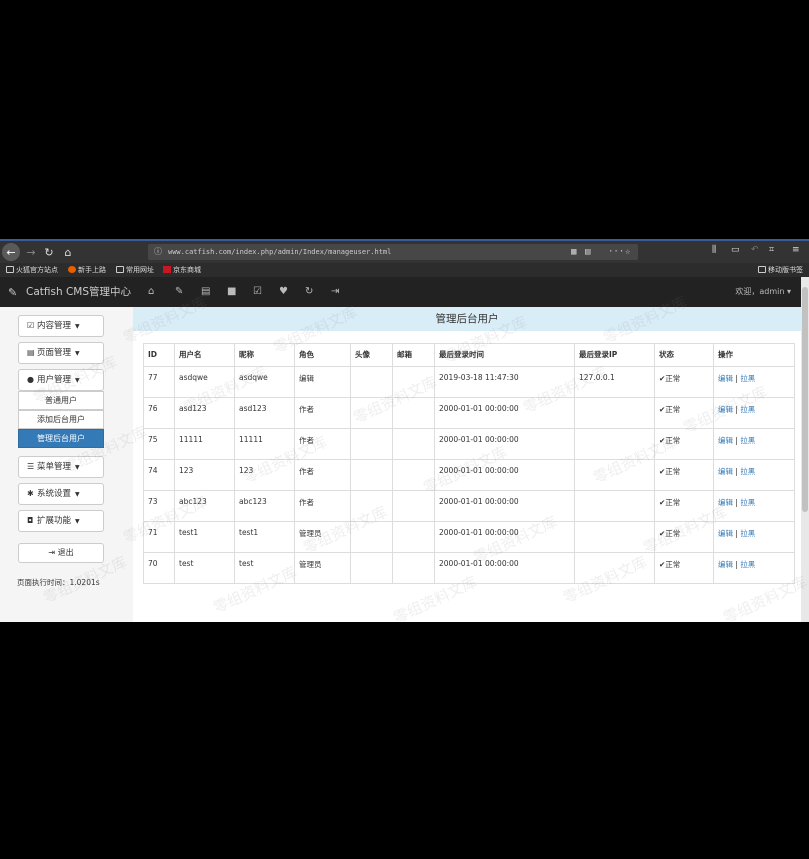 The height and width of the screenshot is (859, 809). What do you see at coordinates (283, 291) in the screenshot?
I see `heart-icon: ♥` at bounding box center [283, 291].